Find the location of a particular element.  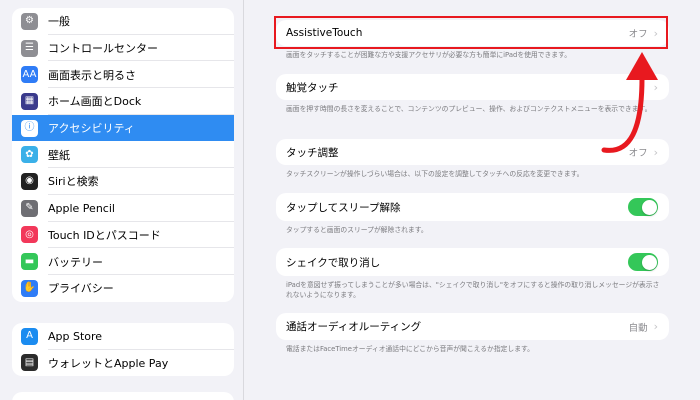

sidebar-item: A App Store is located at coordinates (123, 336).